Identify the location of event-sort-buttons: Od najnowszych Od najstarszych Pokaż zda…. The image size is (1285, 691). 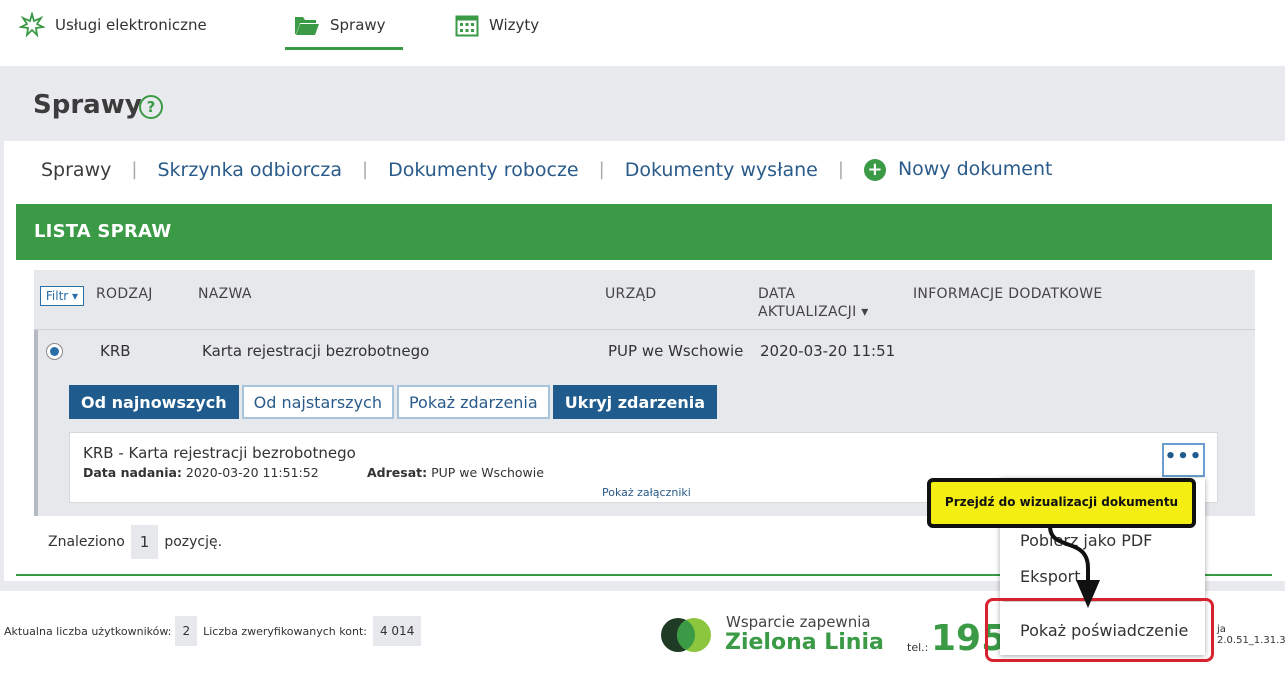
(394, 402).